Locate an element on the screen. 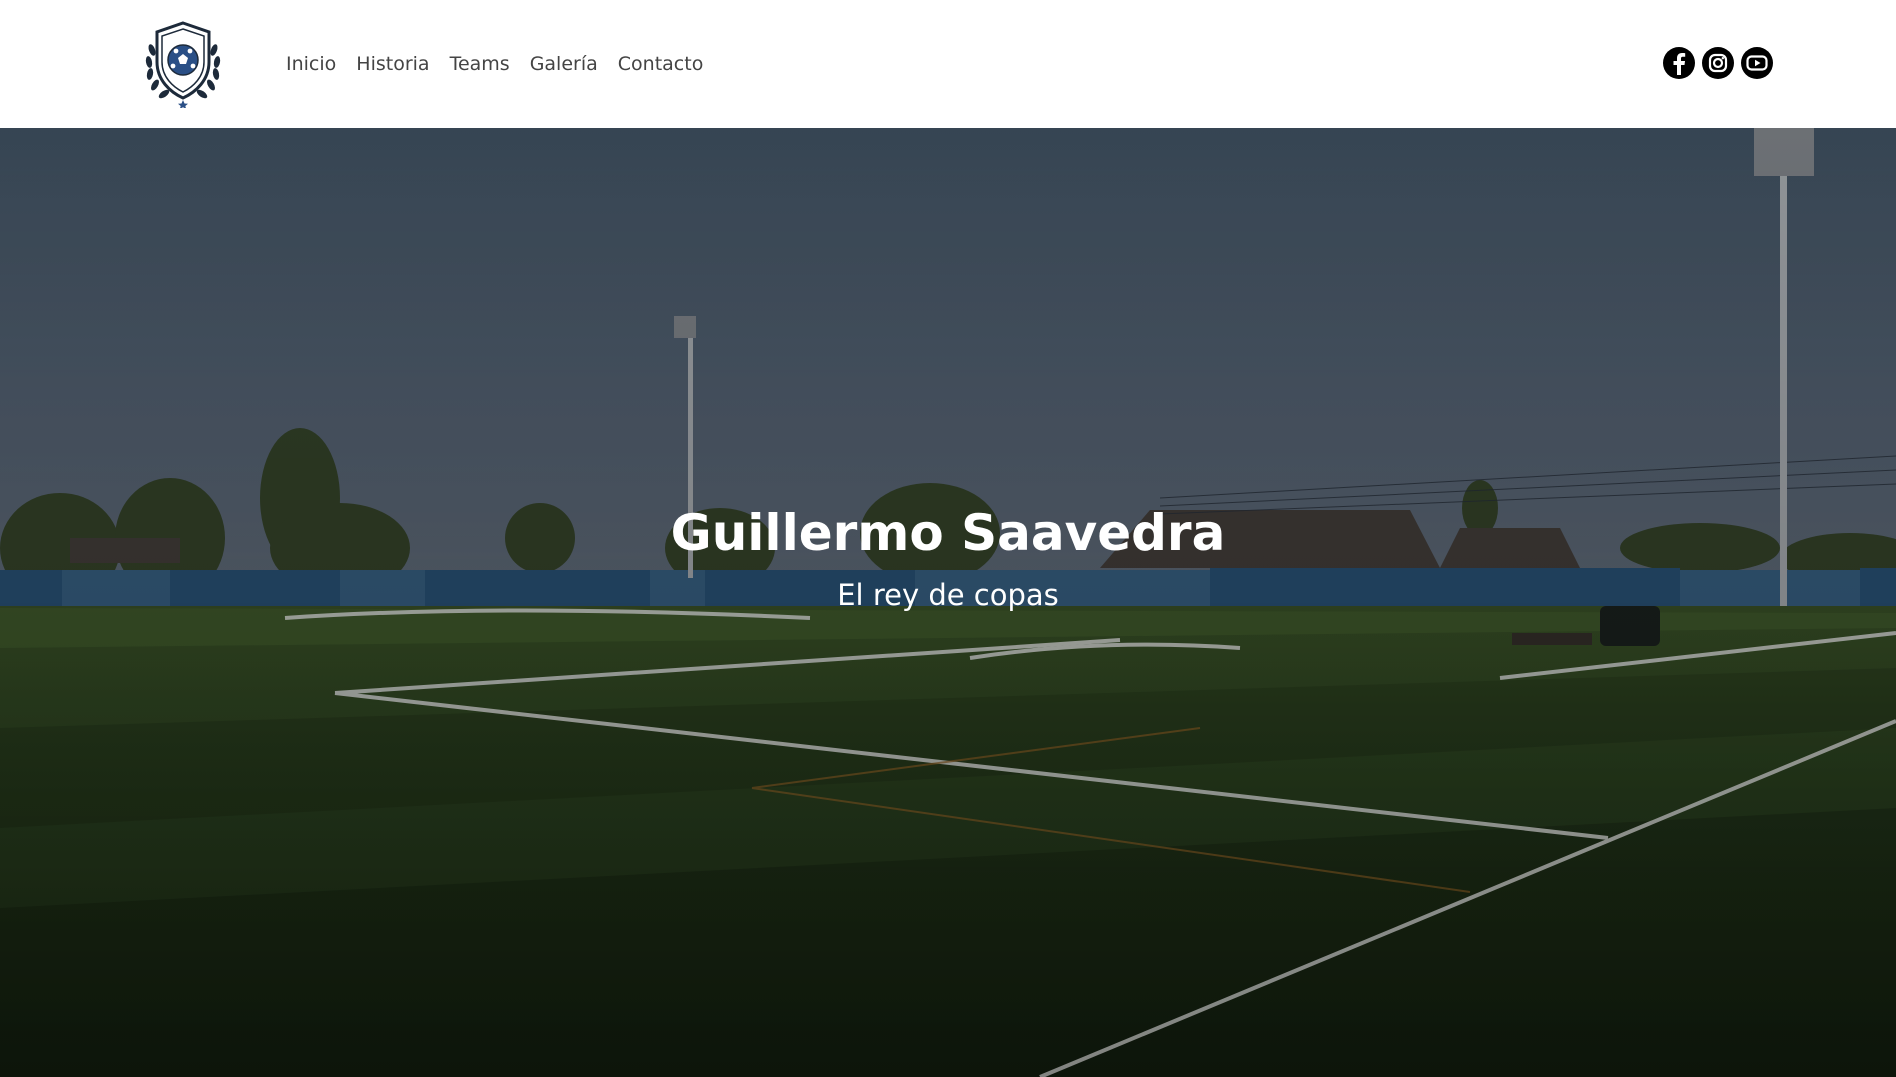 The width and height of the screenshot is (1896, 1077). social-links is located at coordinates (1718, 63).